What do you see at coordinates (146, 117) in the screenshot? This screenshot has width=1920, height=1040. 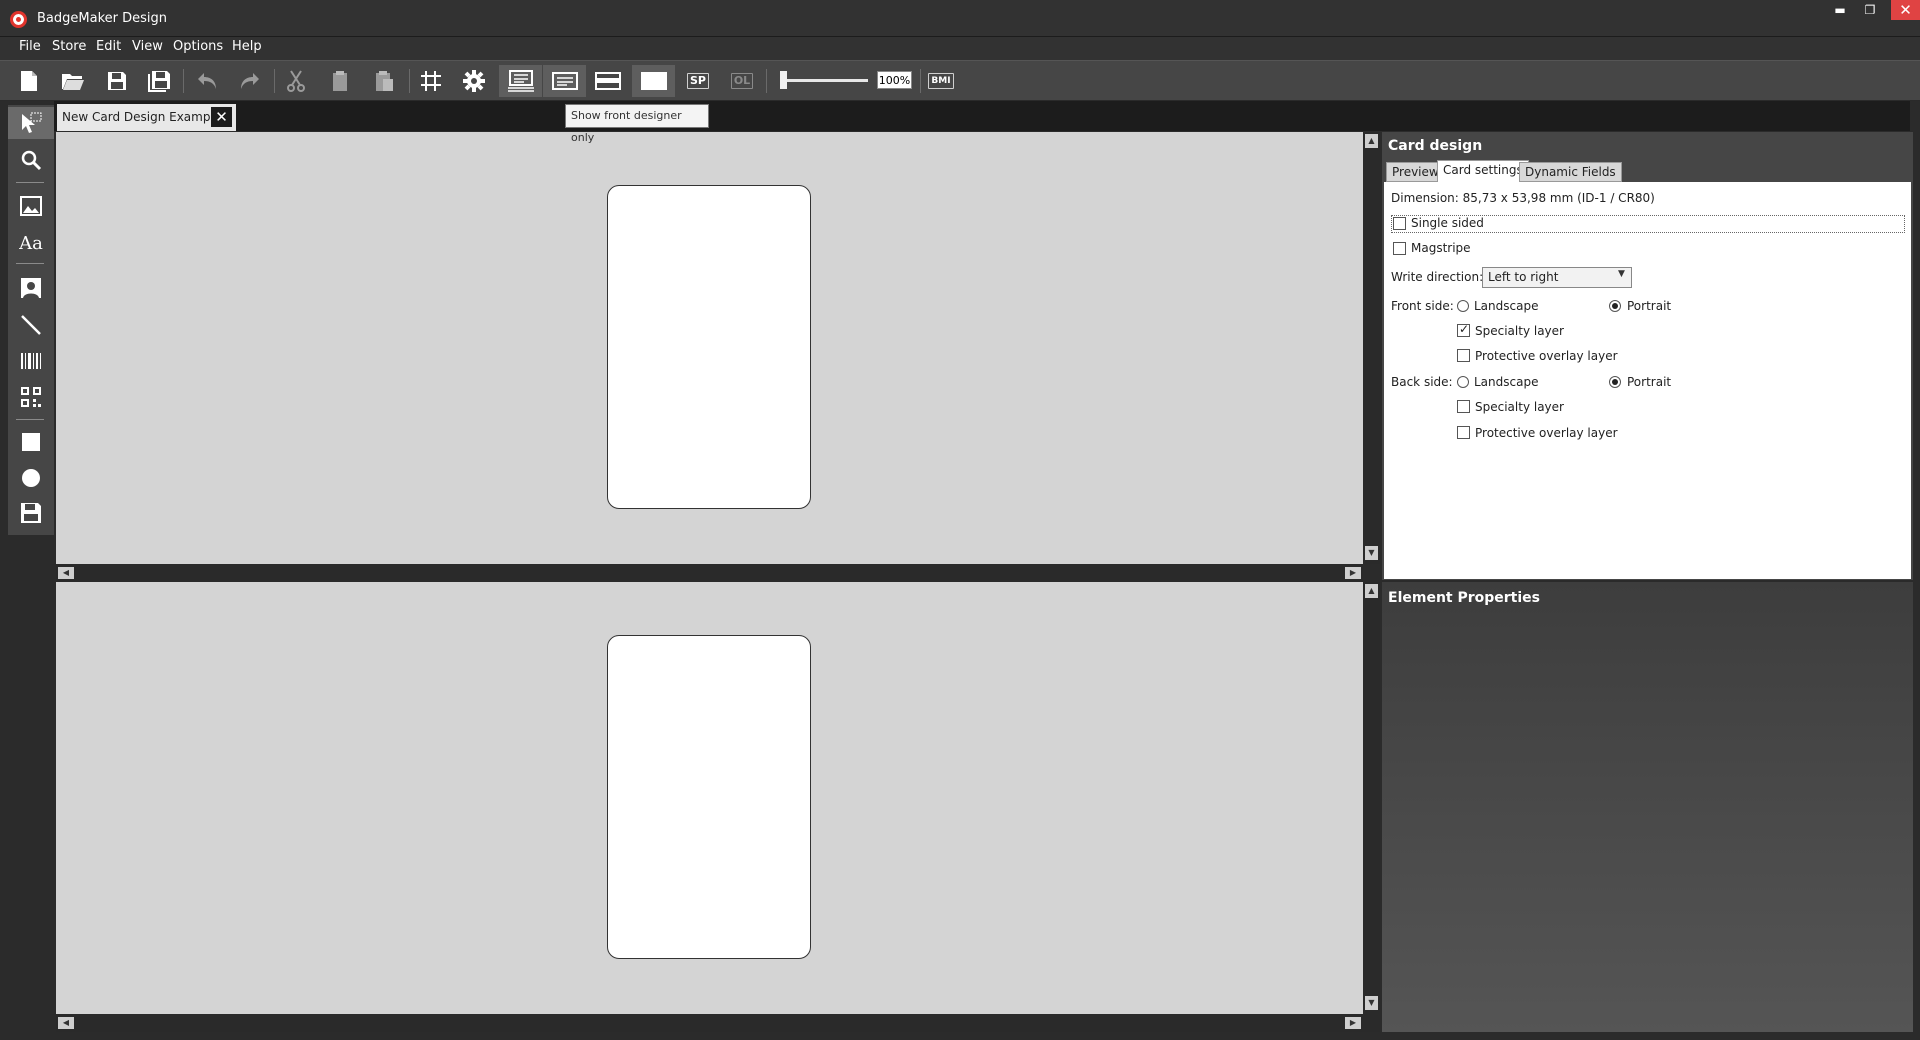 I see `document-tab: New Card Design Example ✕` at bounding box center [146, 117].